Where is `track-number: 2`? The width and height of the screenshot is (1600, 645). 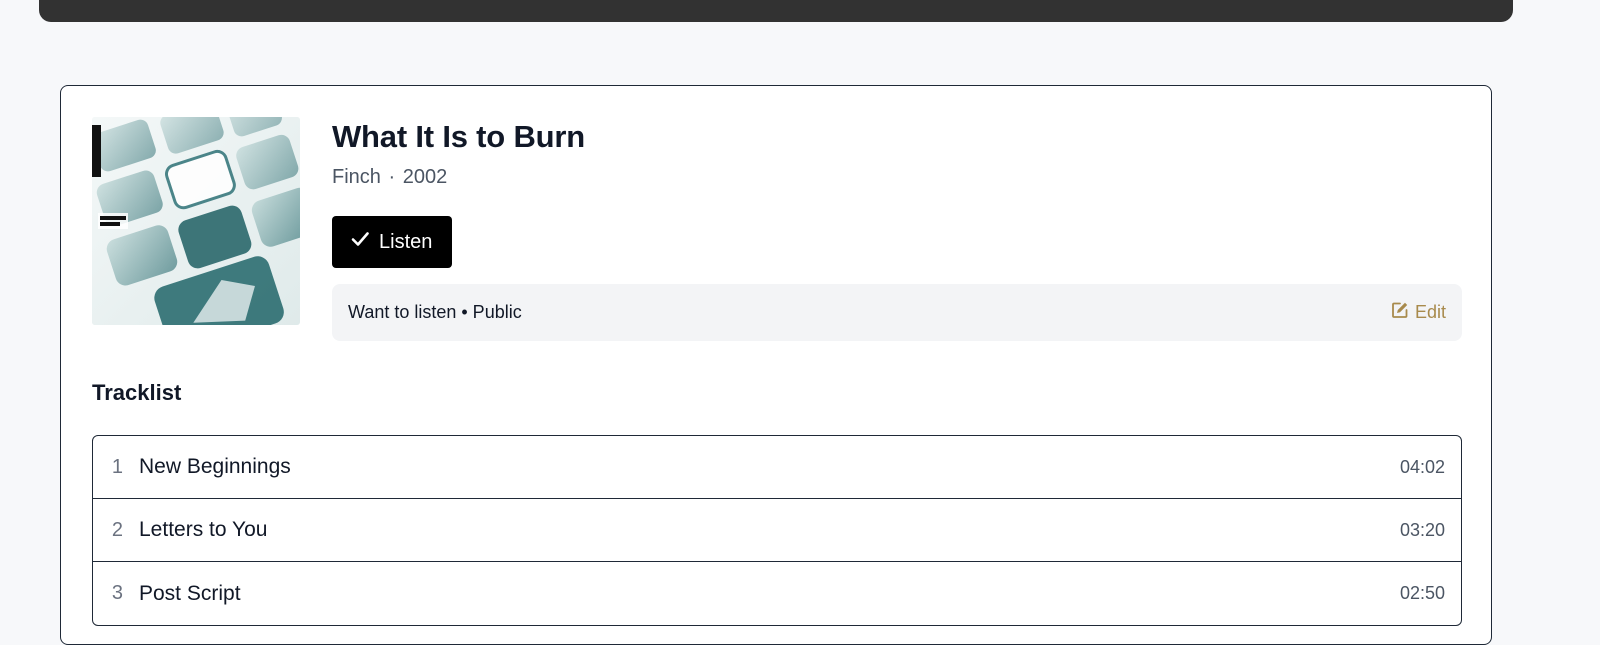
track-number: 2 is located at coordinates (117, 529).